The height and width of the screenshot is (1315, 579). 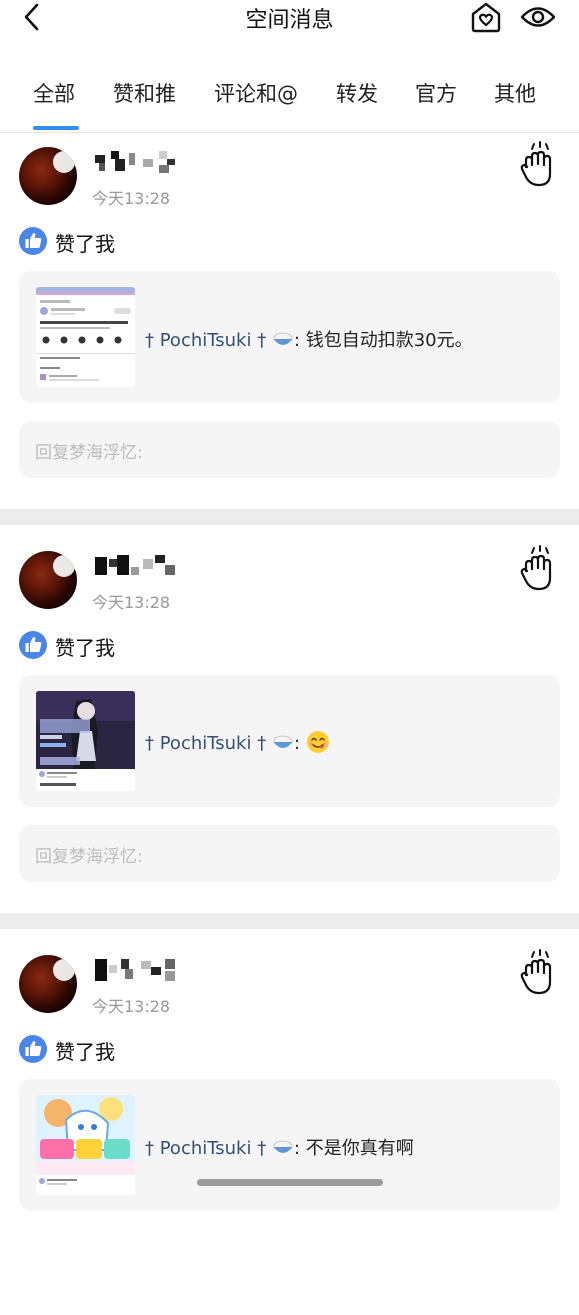 I want to click on home-indicator, so click(x=290, y=1182).